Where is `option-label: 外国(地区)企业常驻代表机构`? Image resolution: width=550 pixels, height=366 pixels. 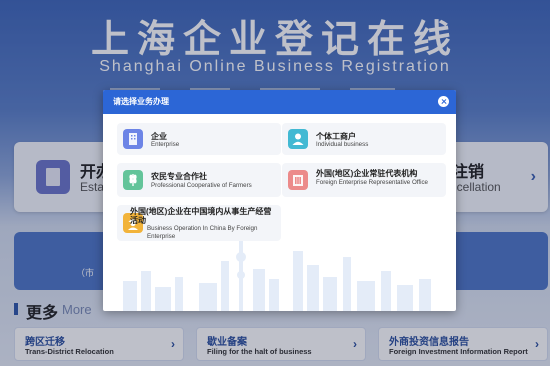
option-label: 外国(地区)企业常驻代表机构 is located at coordinates (367, 173).